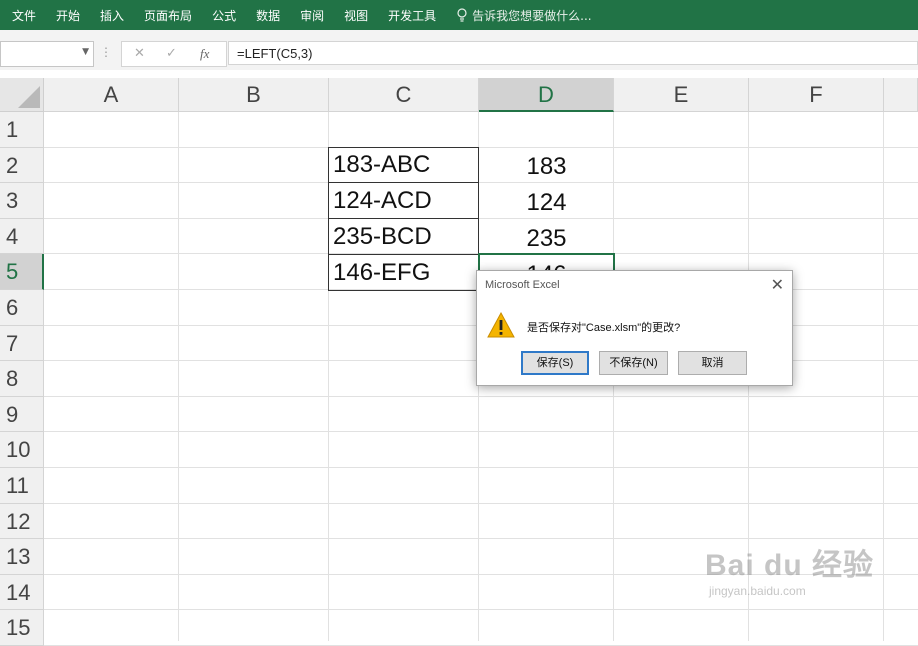 This screenshot has height=646, width=918. Describe the element at coordinates (356, 15) in the screenshot. I see `tab-view: 视图` at that location.